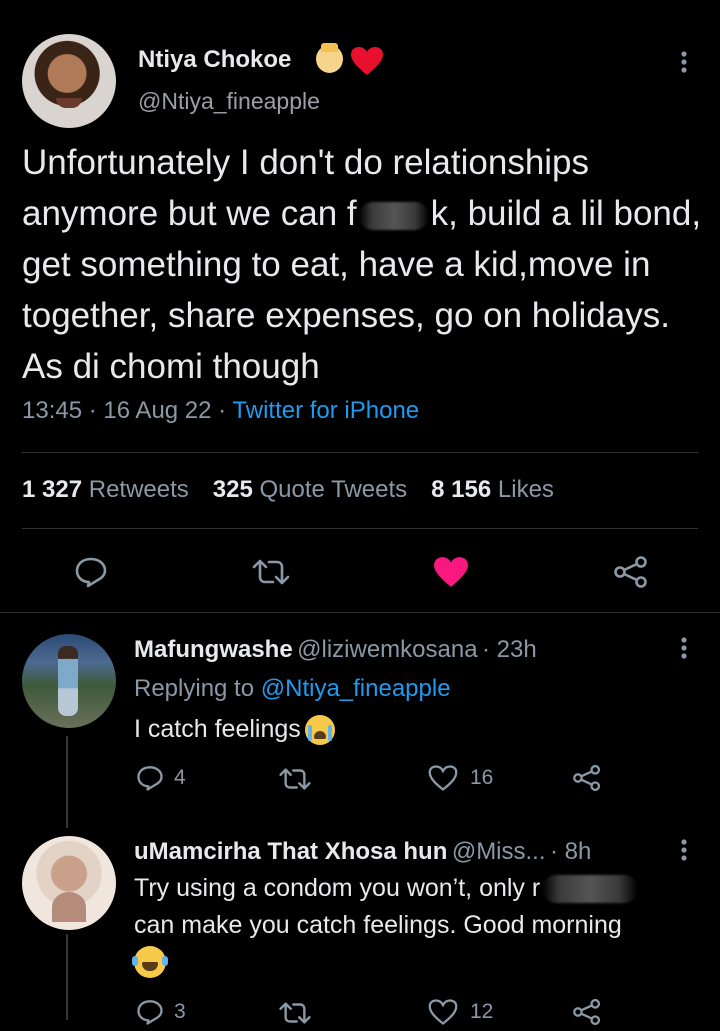  I want to click on reply-button: 4, so click(161, 778).